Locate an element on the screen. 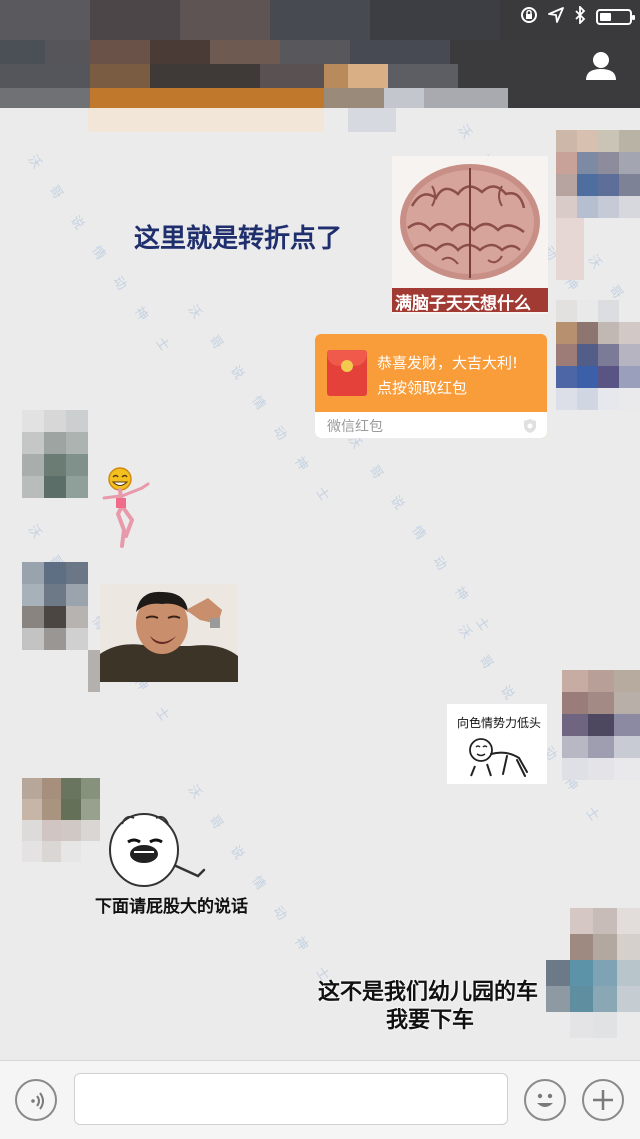 This screenshot has width=640, height=1139. status-bar is located at coordinates (577, 16).